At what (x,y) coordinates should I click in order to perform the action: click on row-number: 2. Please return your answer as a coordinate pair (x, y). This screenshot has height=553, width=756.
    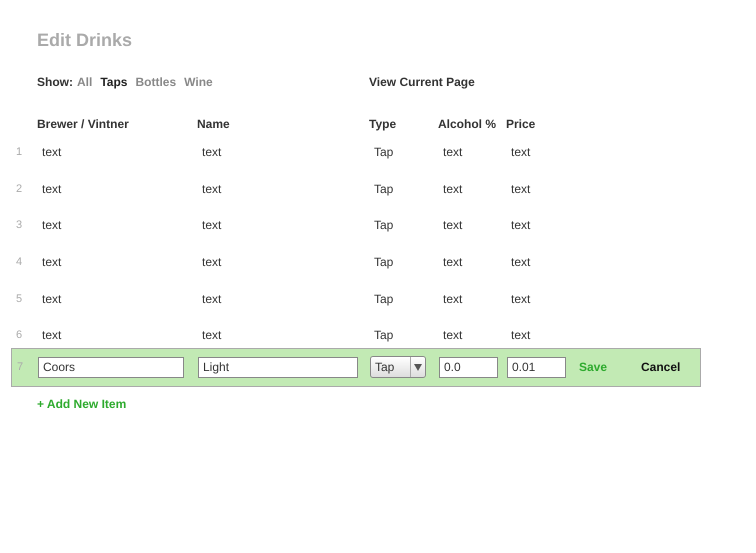
    Looking at the image, I should click on (19, 188).